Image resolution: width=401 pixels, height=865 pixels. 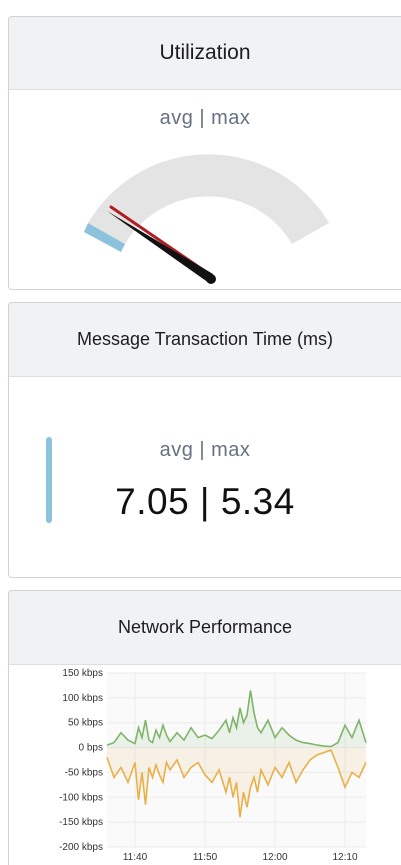 I want to click on panel-title: Message Transaction Time (ms), so click(x=205, y=339).